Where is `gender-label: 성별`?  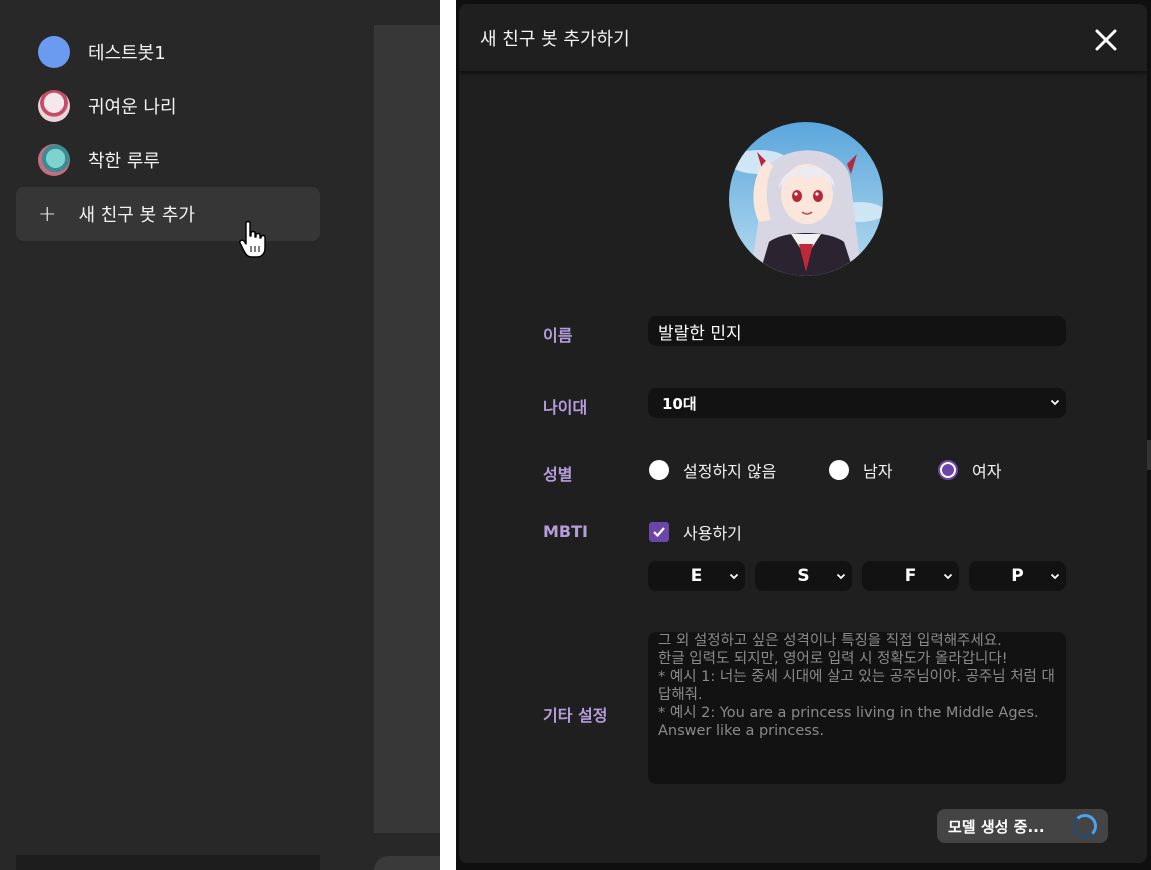 gender-label: 성별 is located at coordinates (558, 474).